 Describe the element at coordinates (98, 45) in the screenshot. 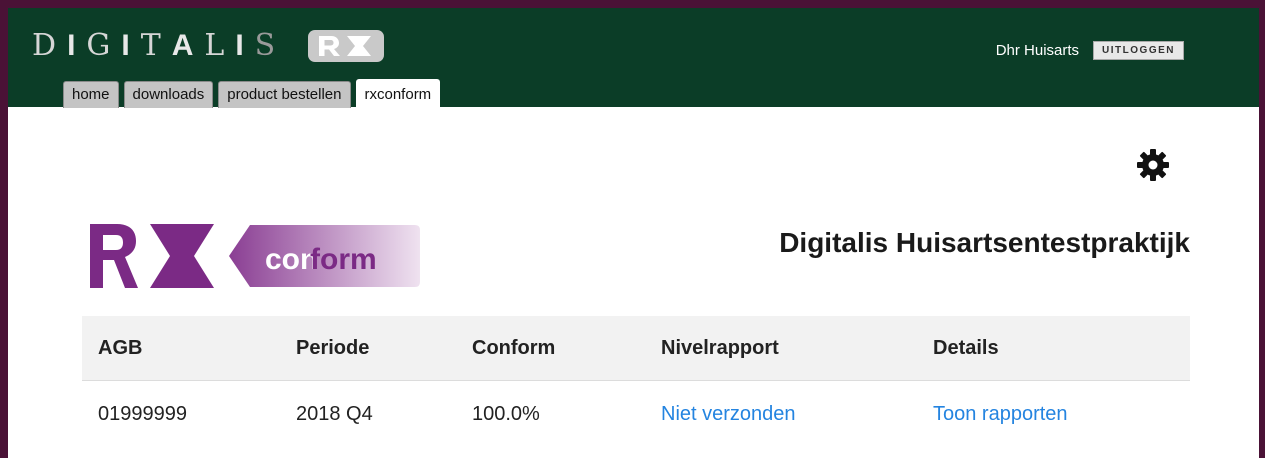

I see `logo-letter: G` at that location.